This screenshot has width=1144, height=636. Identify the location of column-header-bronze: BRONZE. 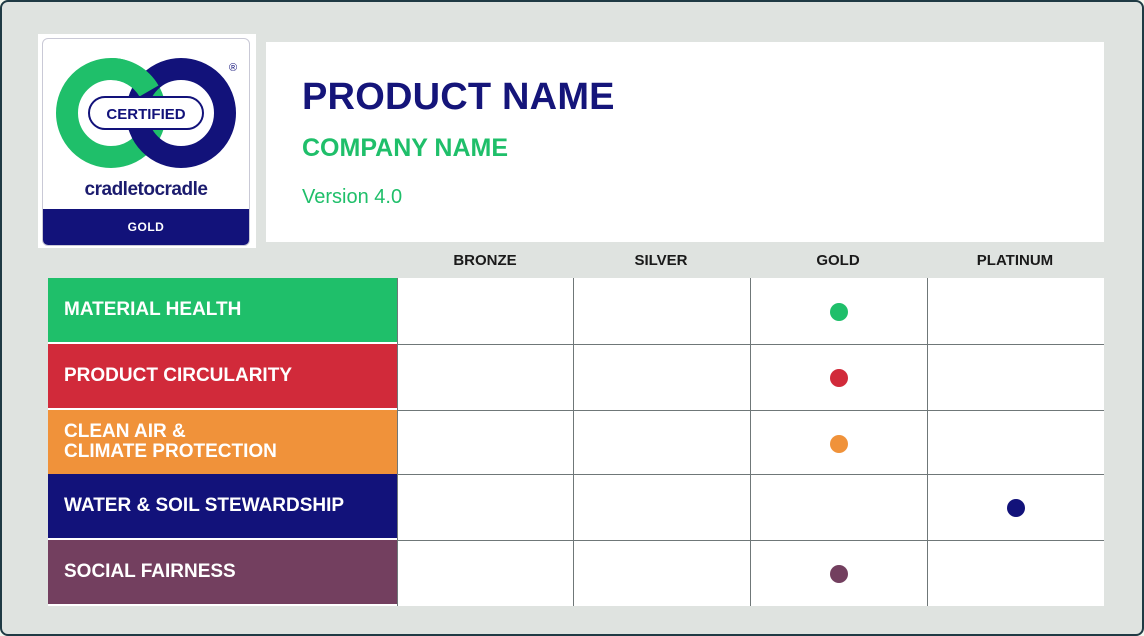
(485, 260).